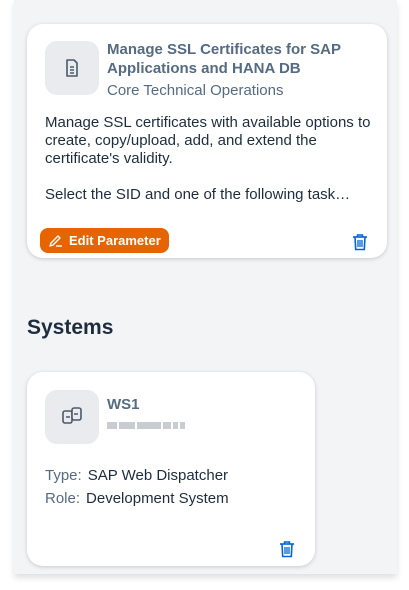  I want to click on systems-section-title: Systems, so click(70, 327).